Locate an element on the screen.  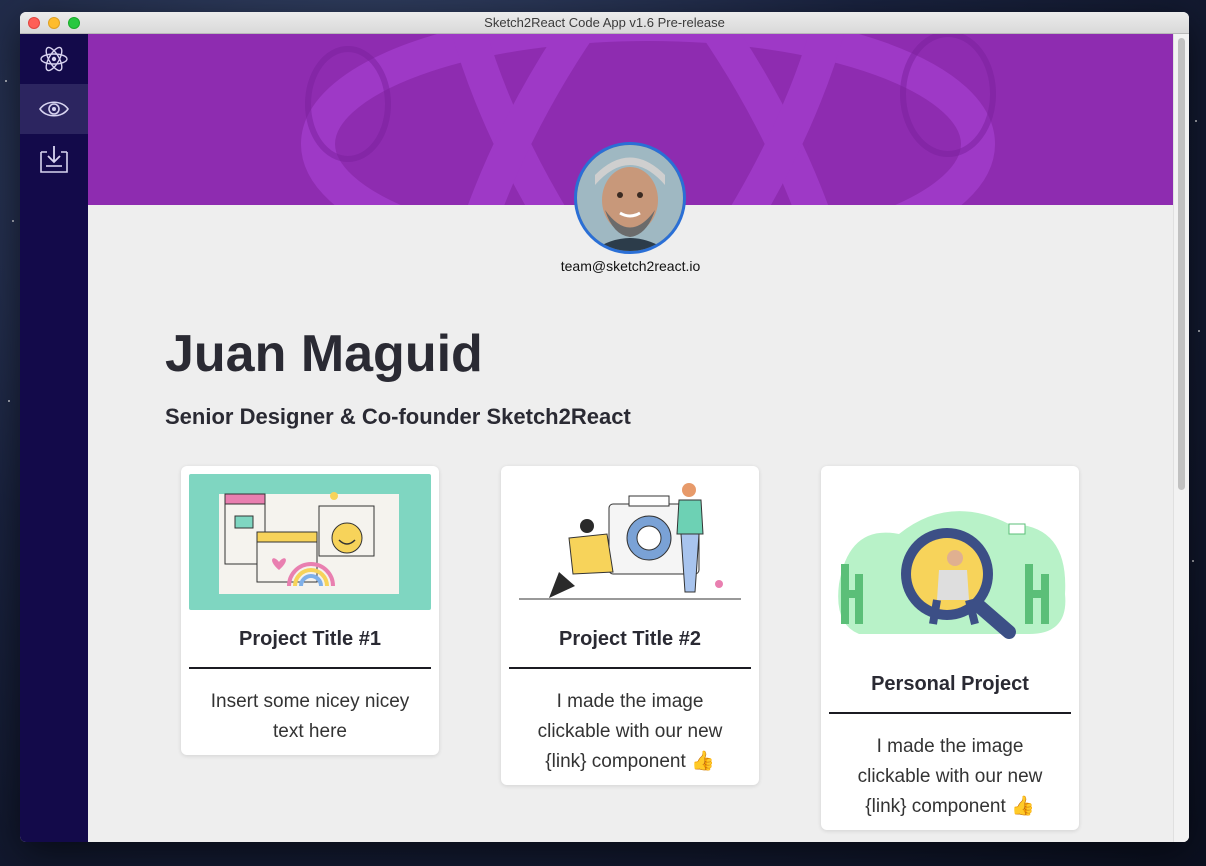
atom-icon is located at coordinates (54, 59).